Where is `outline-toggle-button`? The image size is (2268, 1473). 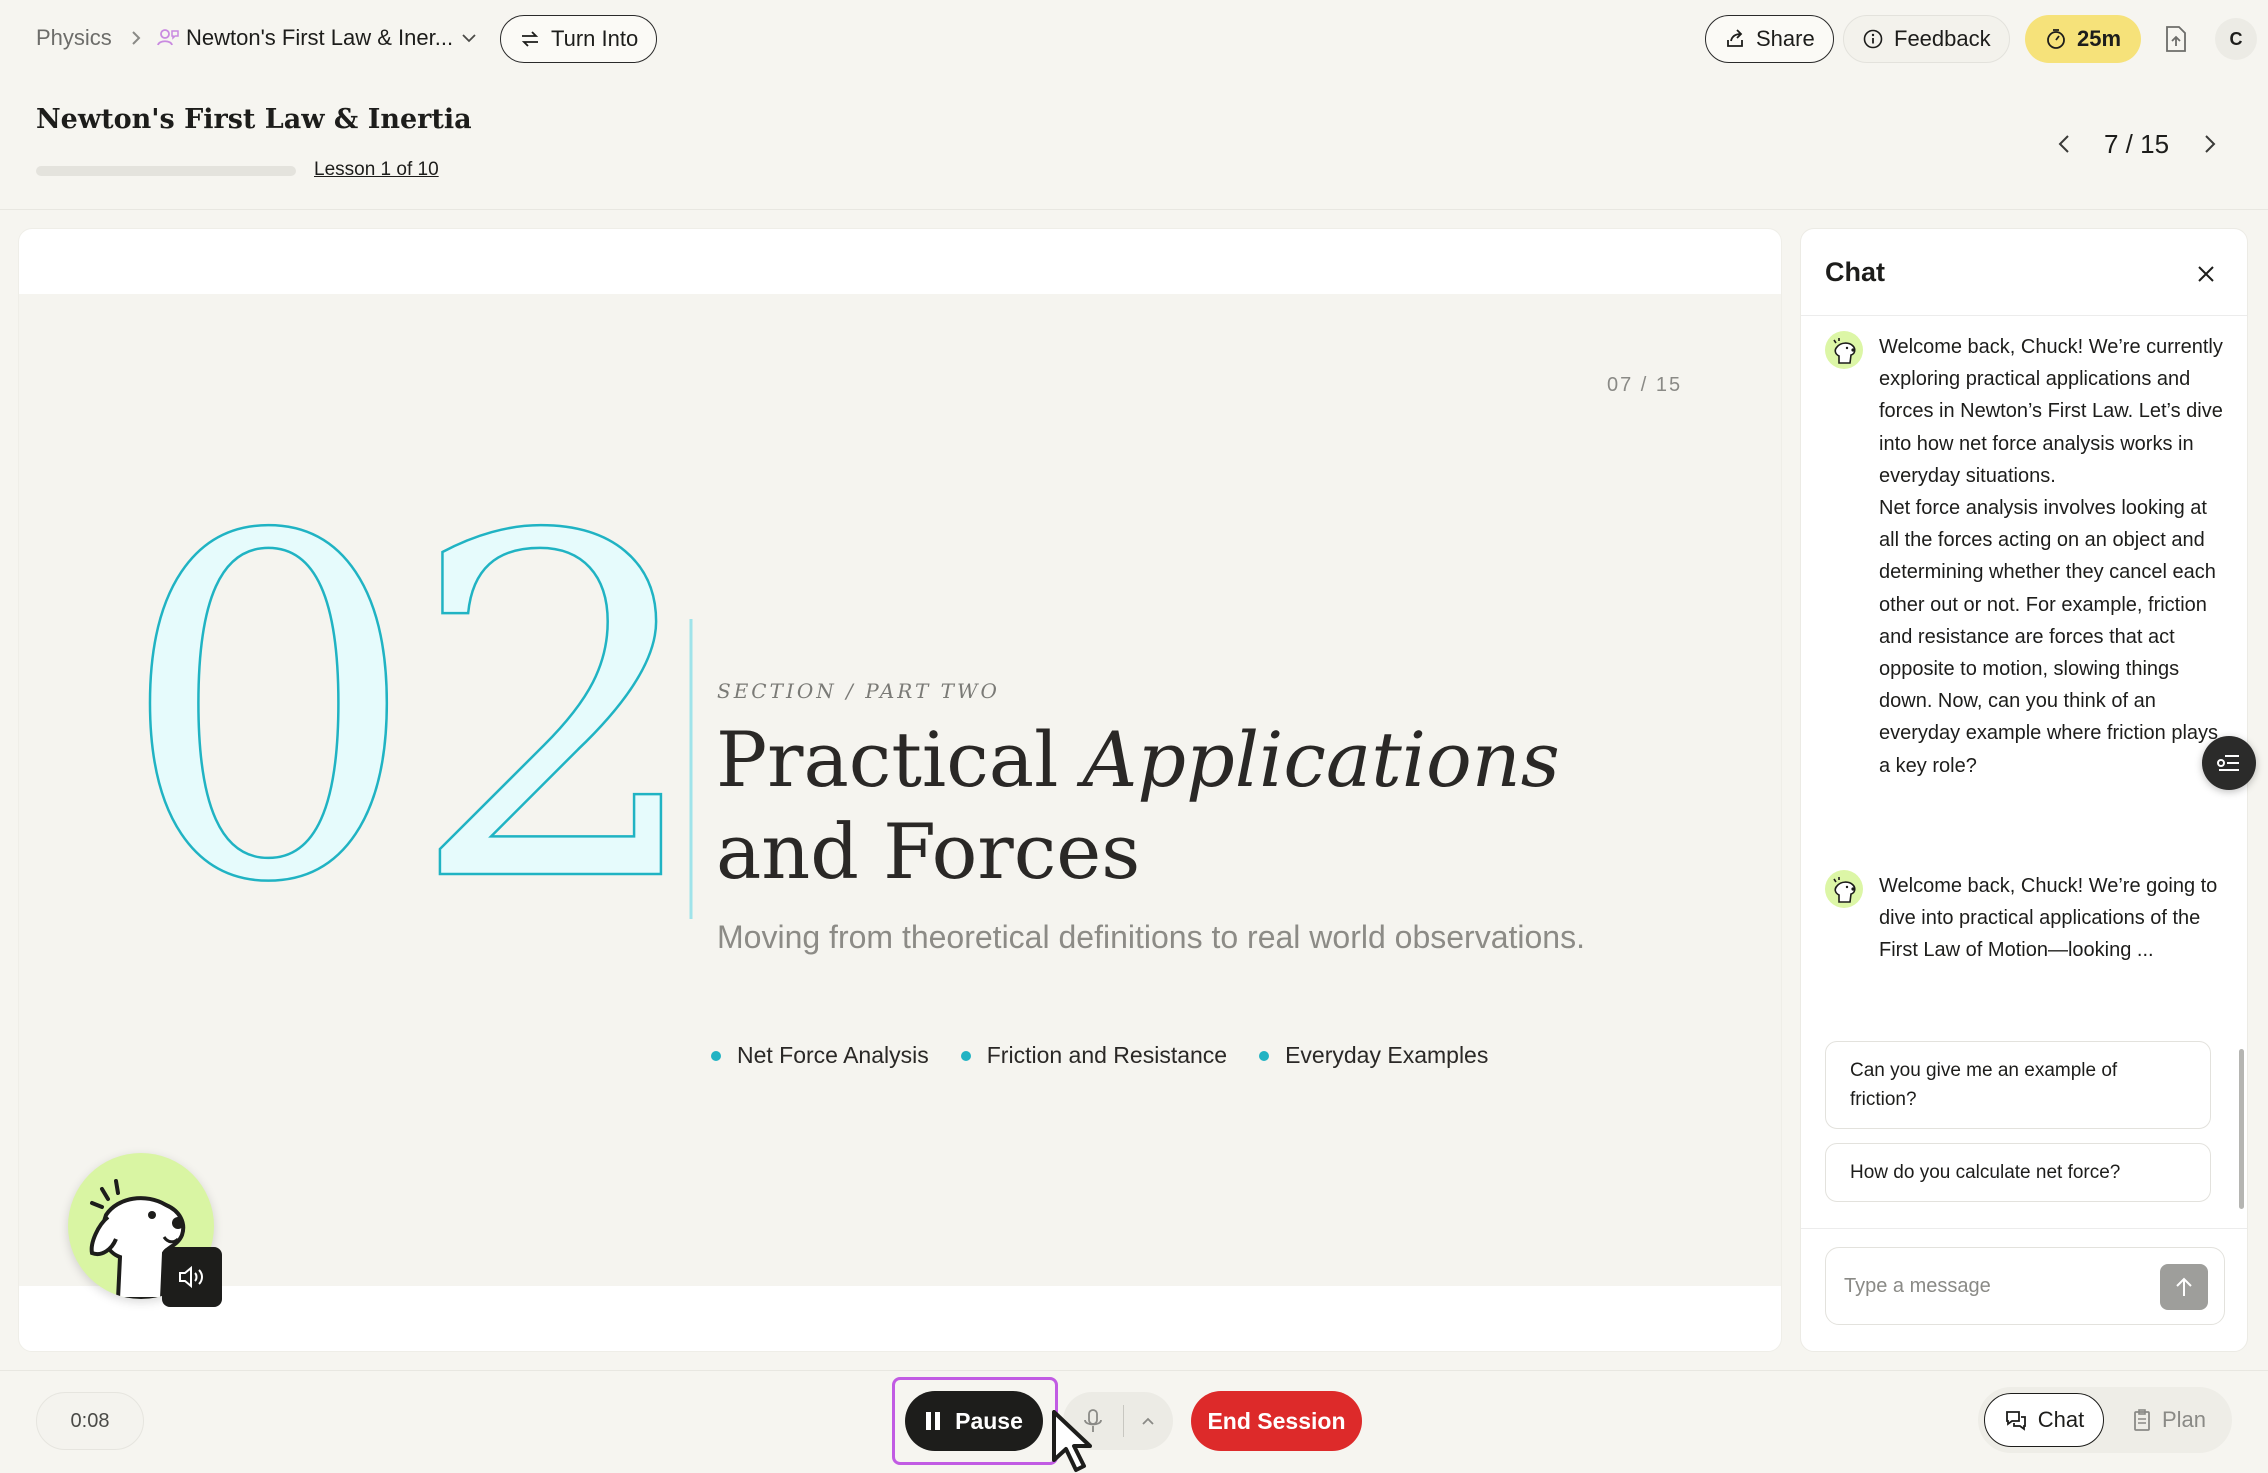
outline-toggle-button is located at coordinates (2229, 763).